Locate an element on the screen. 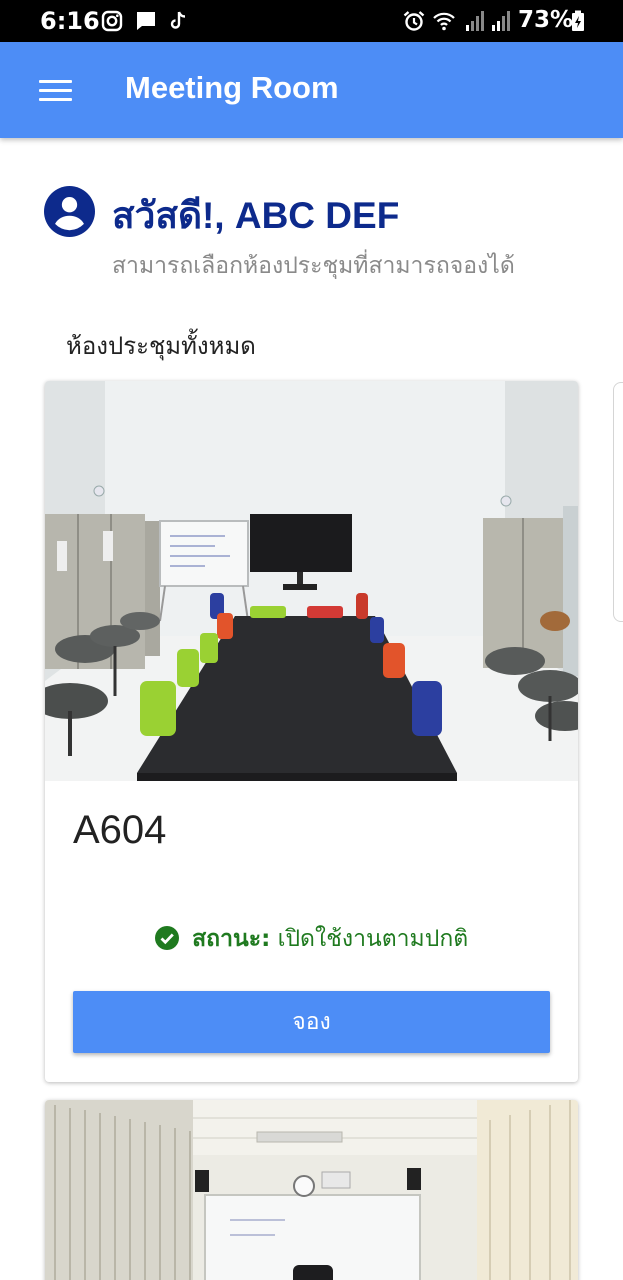  room-photo is located at coordinates (311, 1190).